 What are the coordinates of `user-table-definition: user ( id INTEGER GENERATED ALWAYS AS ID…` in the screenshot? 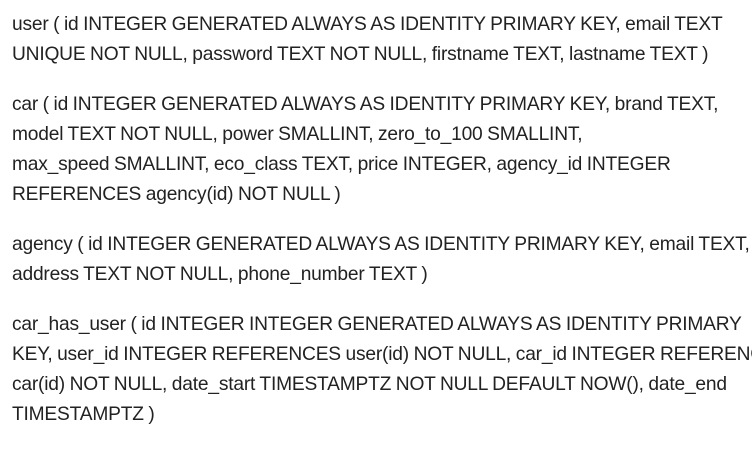 It's located at (382, 40).